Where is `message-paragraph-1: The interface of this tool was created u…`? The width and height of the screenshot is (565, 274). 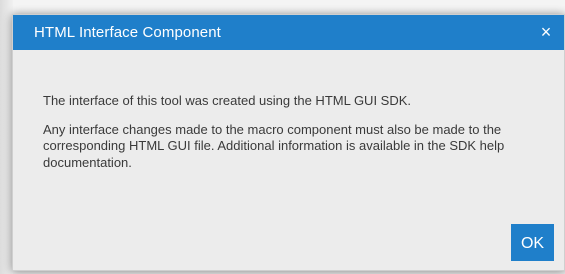 message-paragraph-1: The interface of this tool was created u… is located at coordinates (227, 100).